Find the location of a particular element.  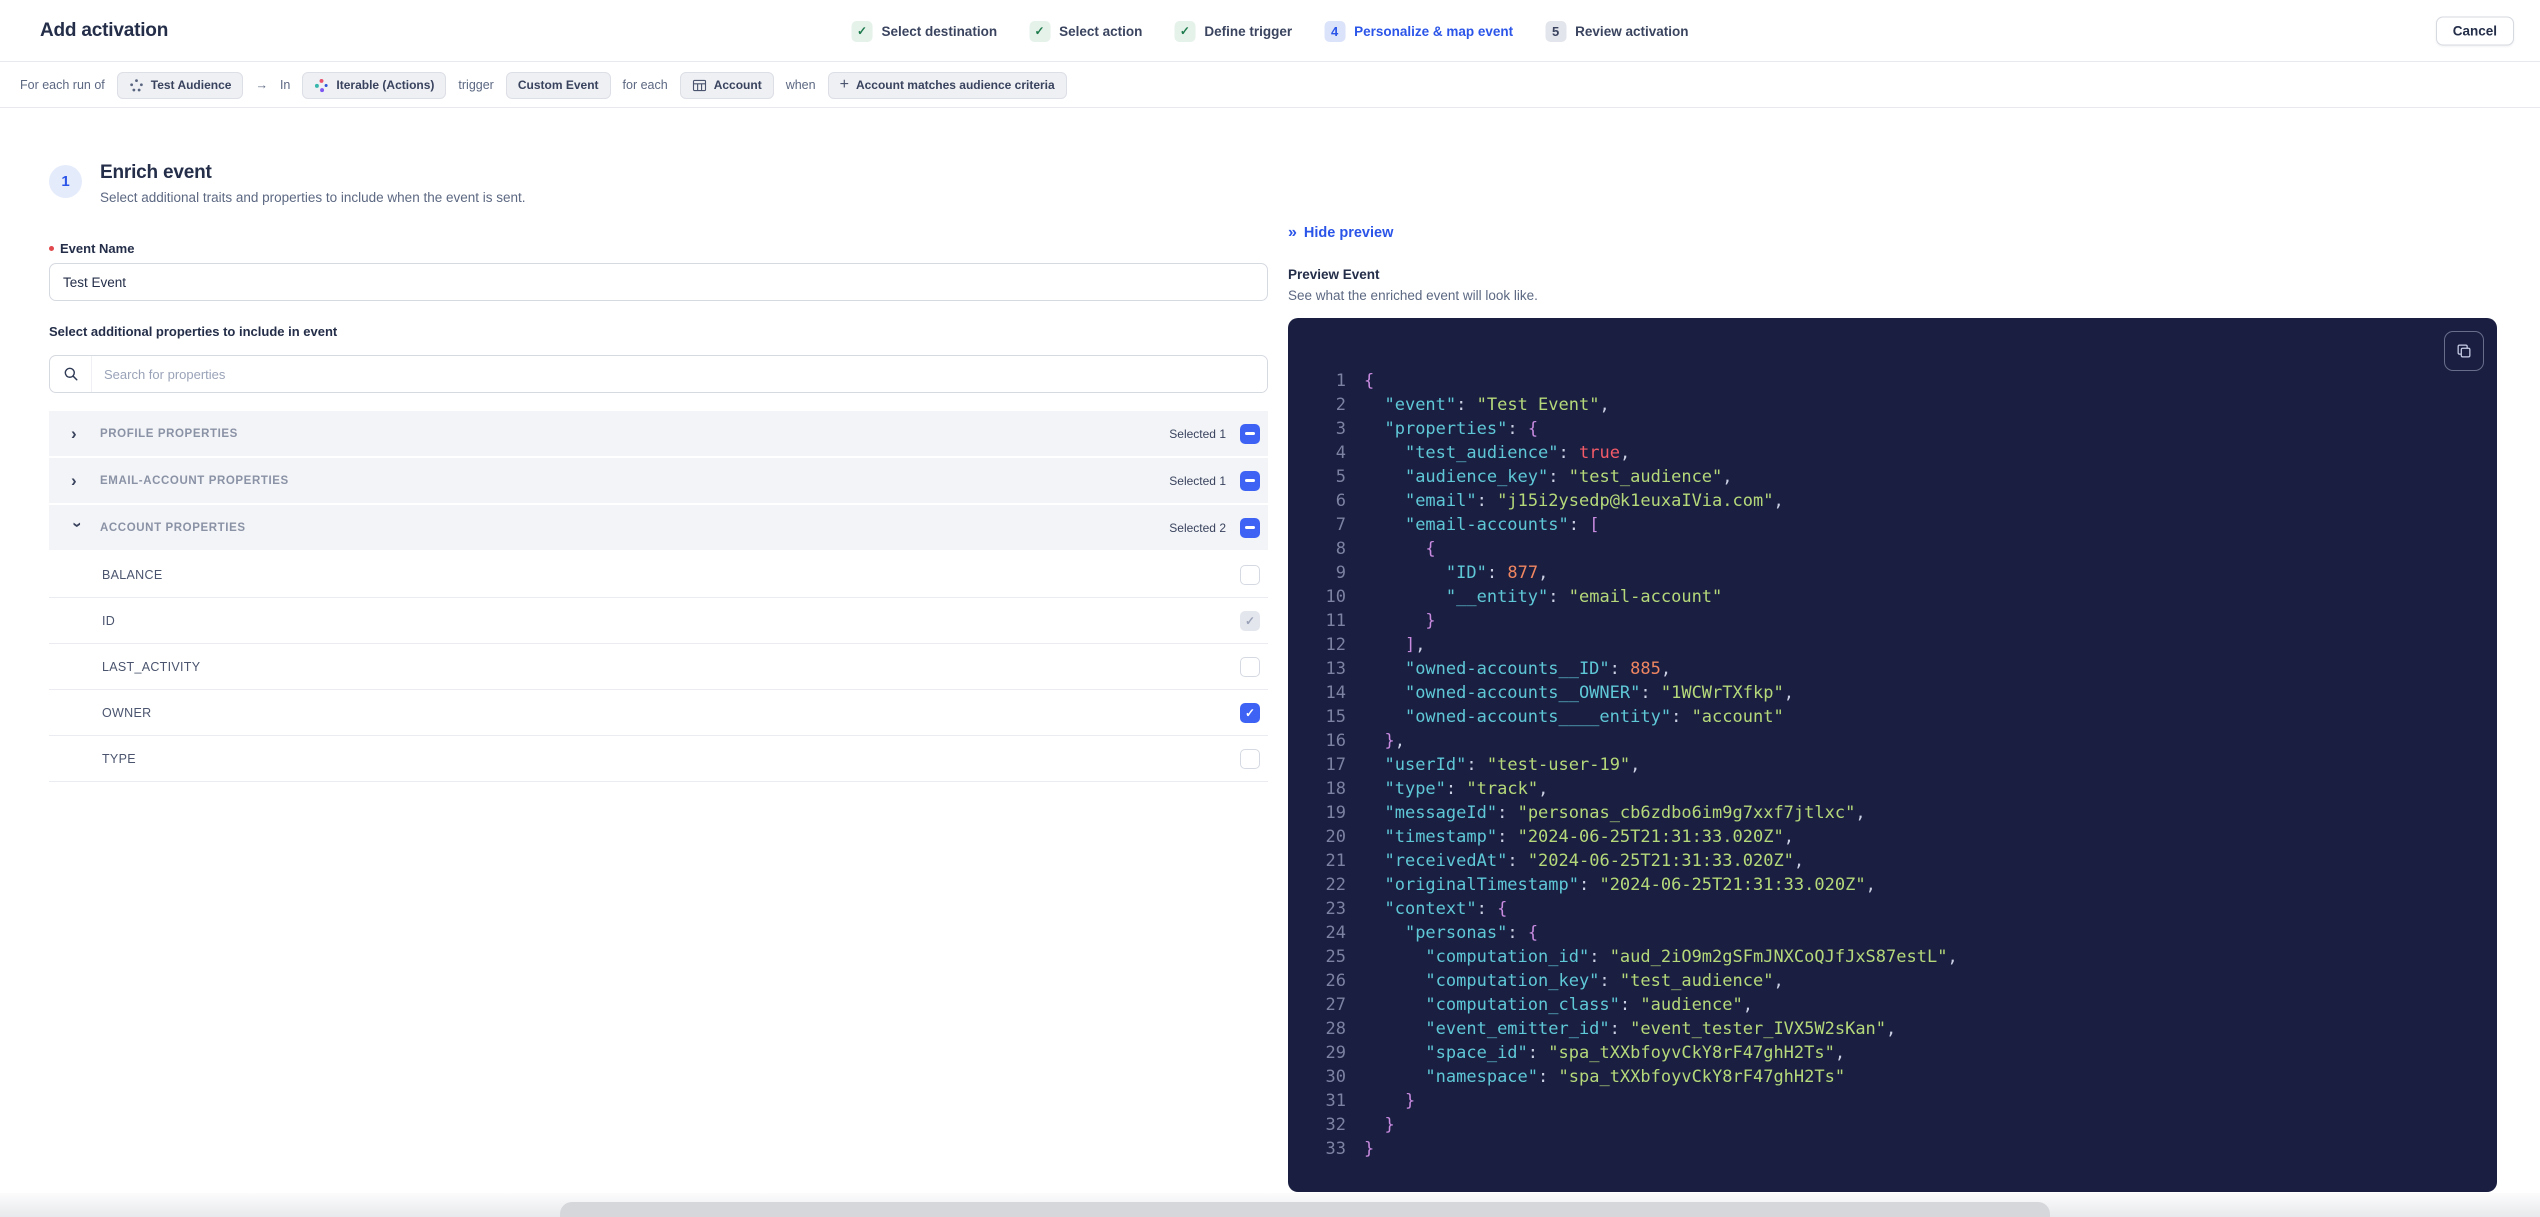

property-row-last-activity: LAST_ACTIVITY is located at coordinates (658, 667).